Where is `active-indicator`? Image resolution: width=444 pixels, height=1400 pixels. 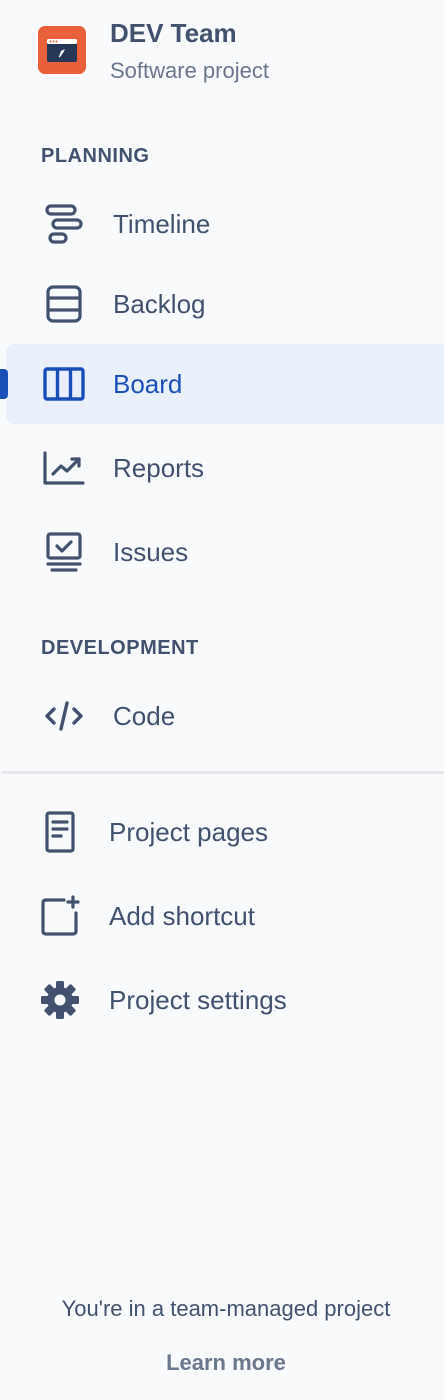 active-indicator is located at coordinates (4, 384).